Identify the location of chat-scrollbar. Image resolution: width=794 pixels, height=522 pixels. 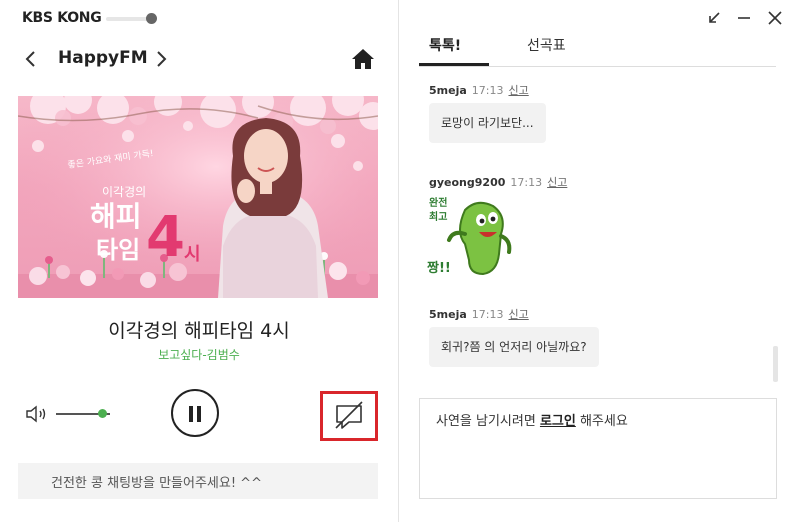
(775, 364).